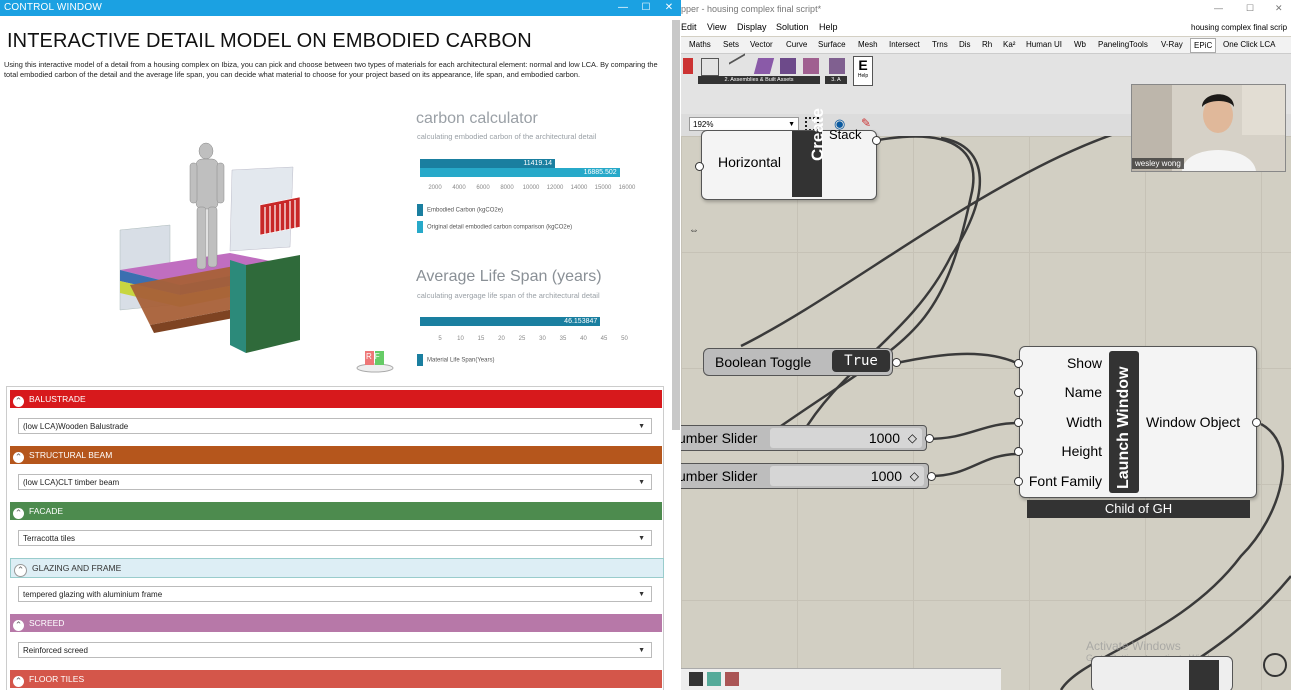 This screenshot has width=1291, height=690. Describe the element at coordinates (828, 27) in the screenshot. I see `menu-help: Help` at that location.